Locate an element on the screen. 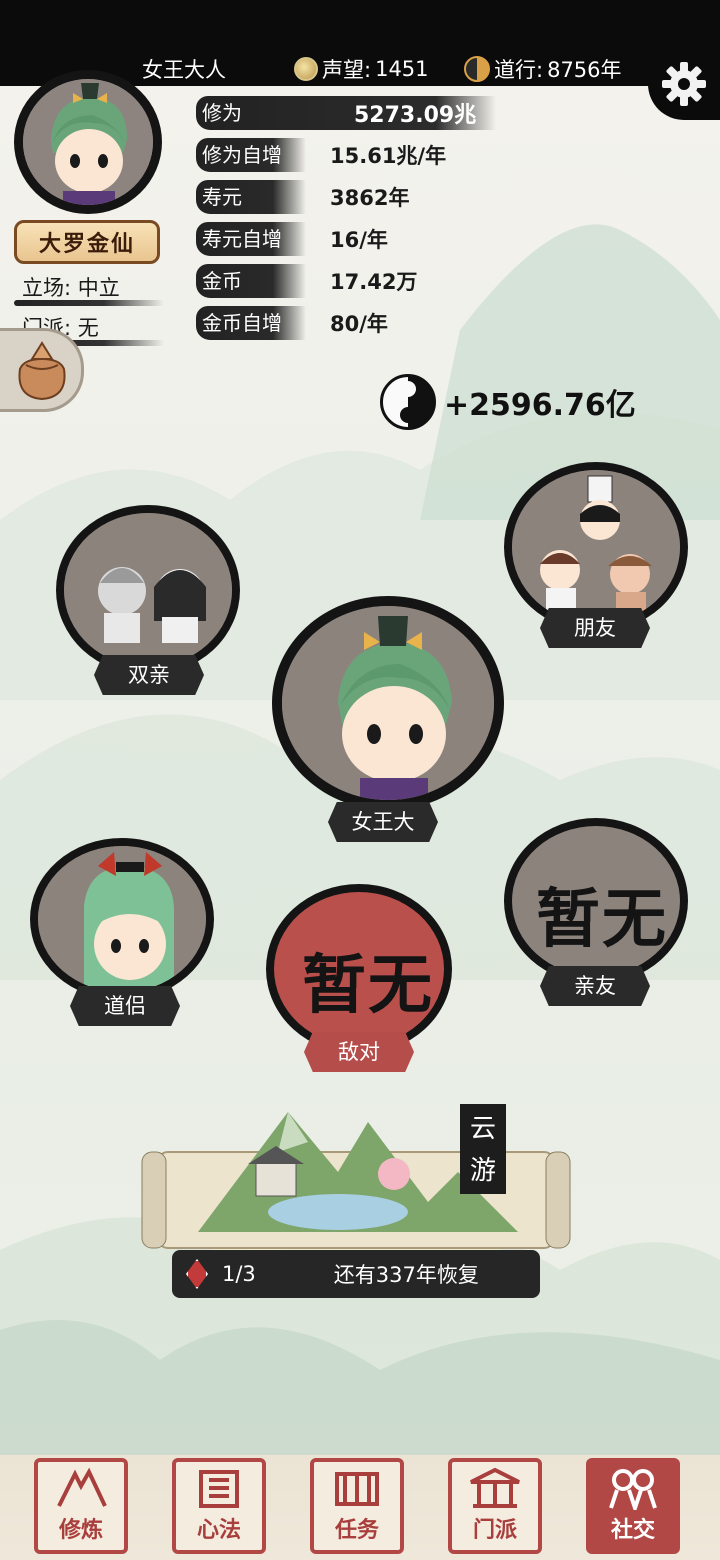  gear-icon is located at coordinates (684, 84).